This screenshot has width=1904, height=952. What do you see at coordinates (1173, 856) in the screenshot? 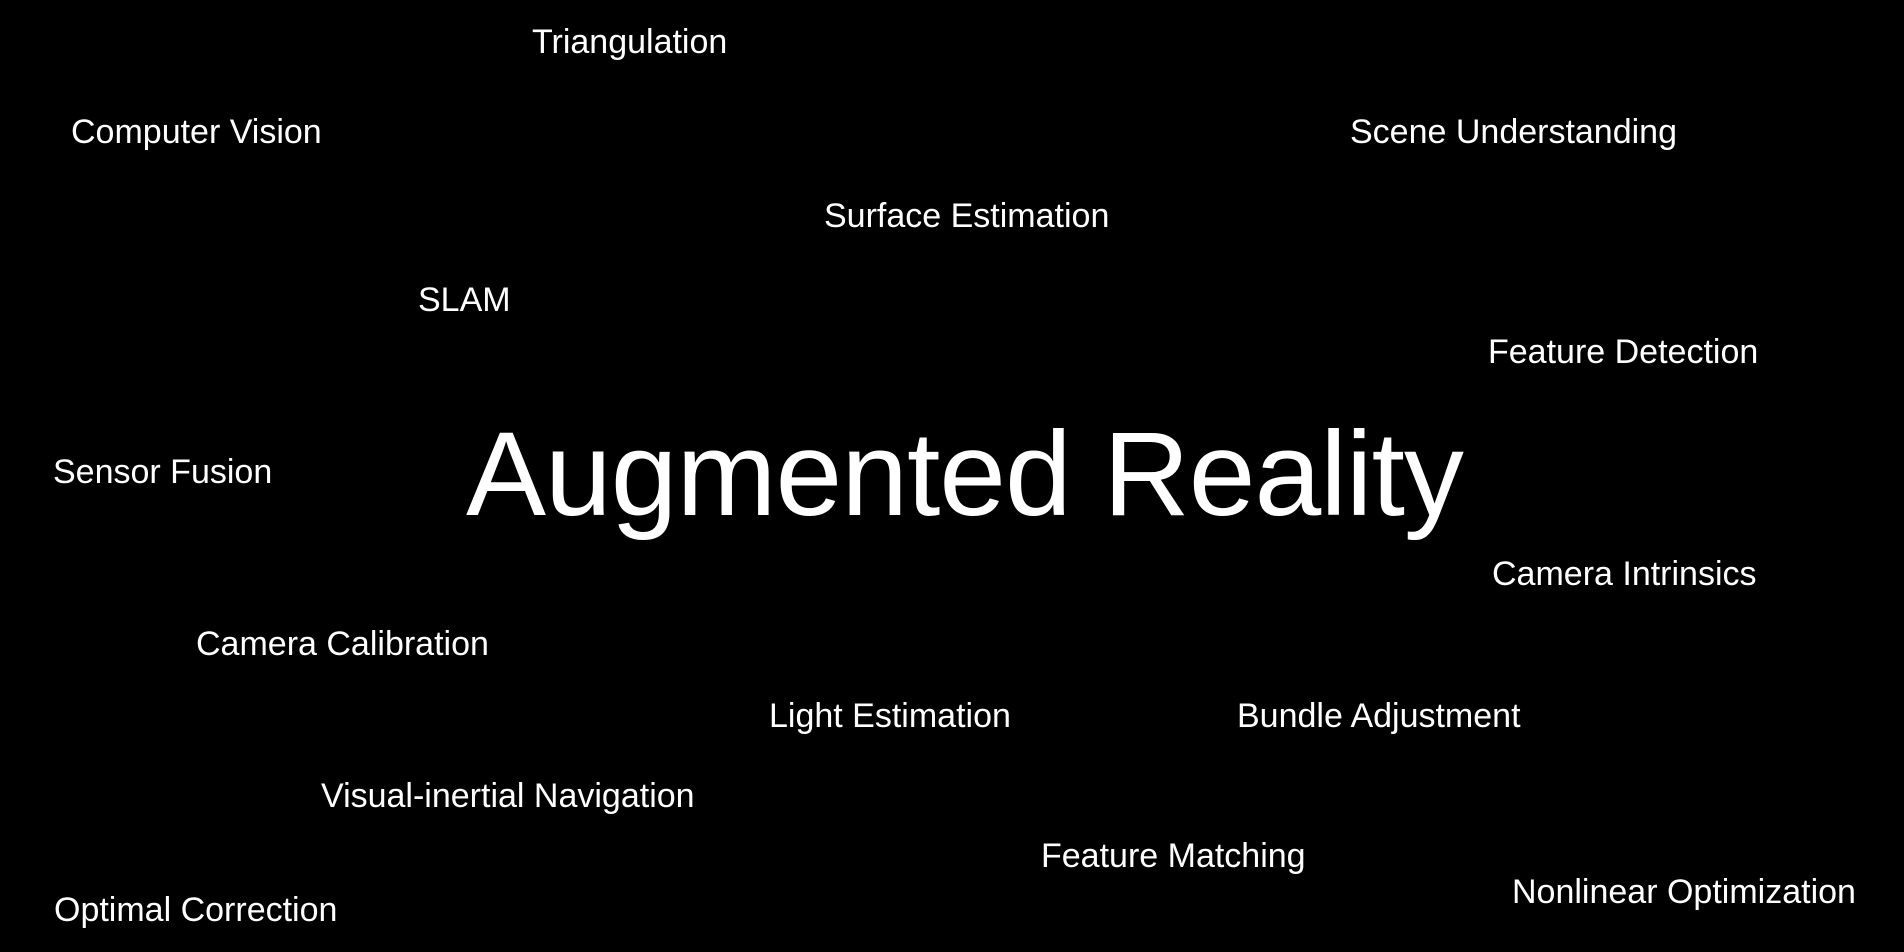
I see `term-feature-matching: Feature Matching` at bounding box center [1173, 856].